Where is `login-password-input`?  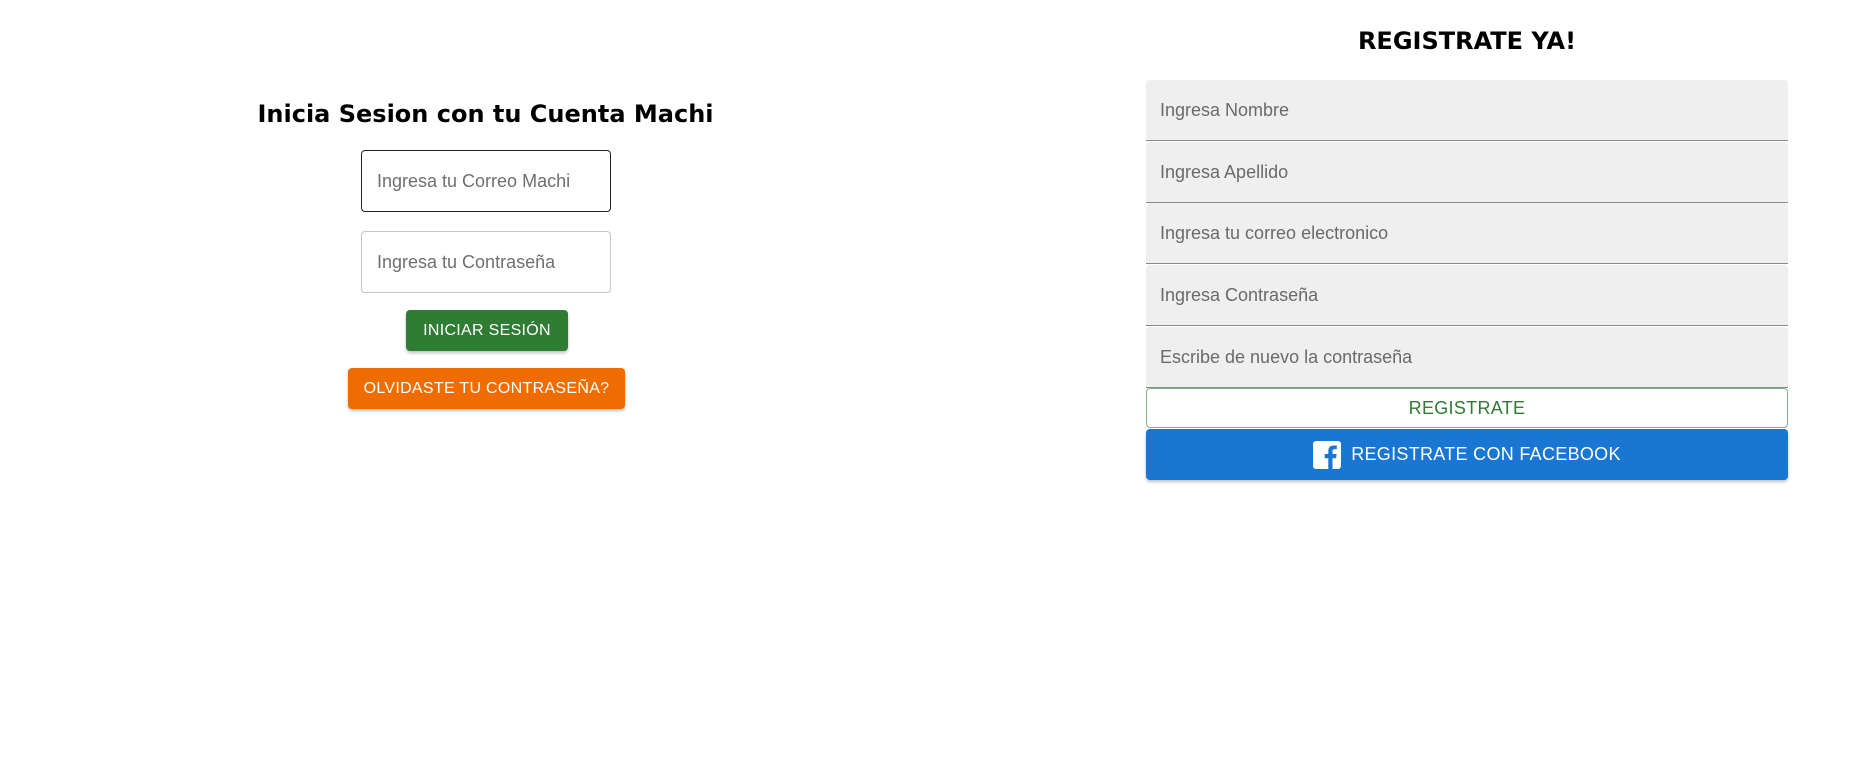 login-password-input is located at coordinates (486, 262).